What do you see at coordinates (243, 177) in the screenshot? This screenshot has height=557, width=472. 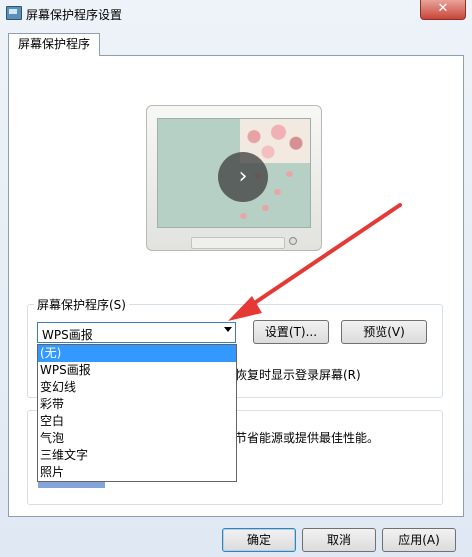 I see `play-icon: ›` at bounding box center [243, 177].